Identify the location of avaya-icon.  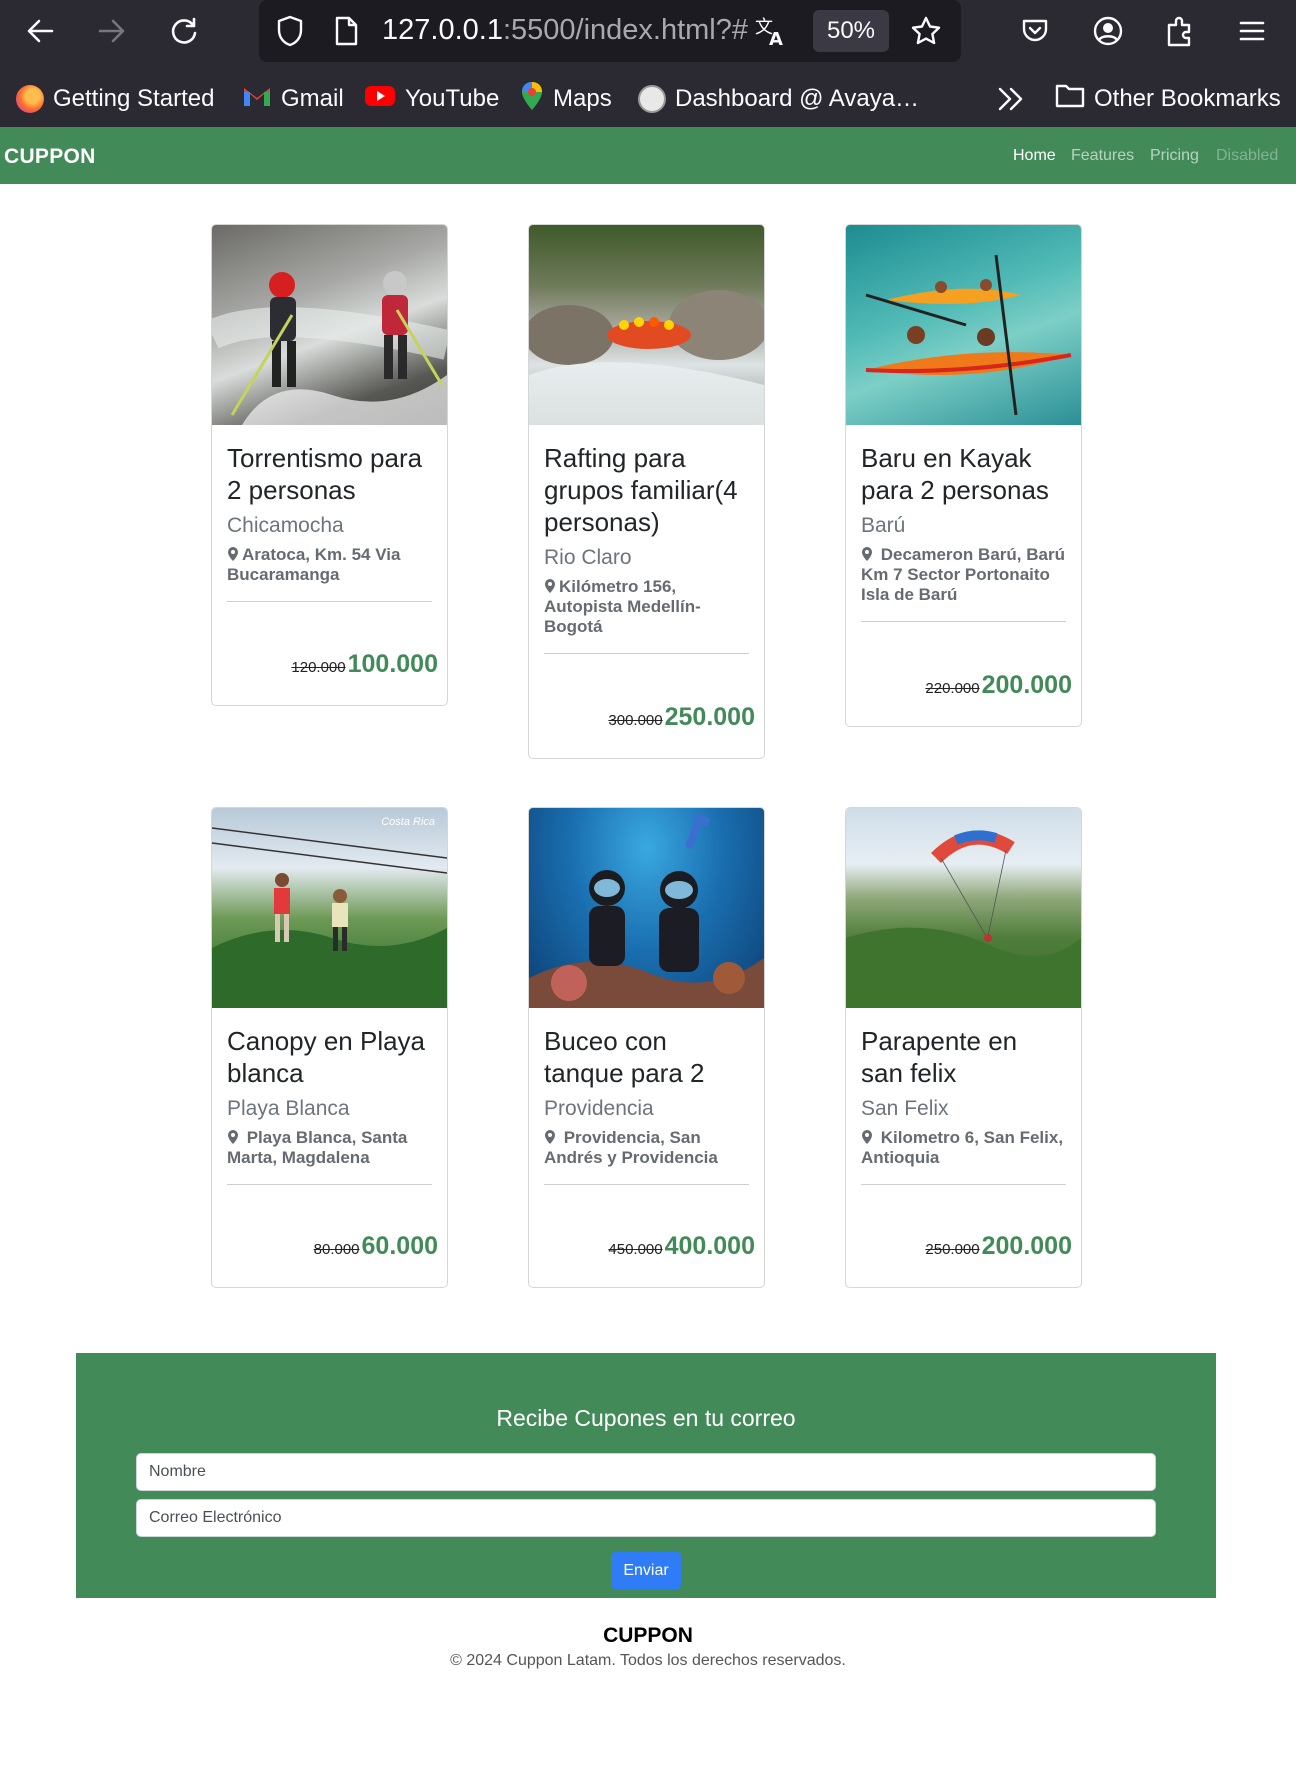
(652, 99).